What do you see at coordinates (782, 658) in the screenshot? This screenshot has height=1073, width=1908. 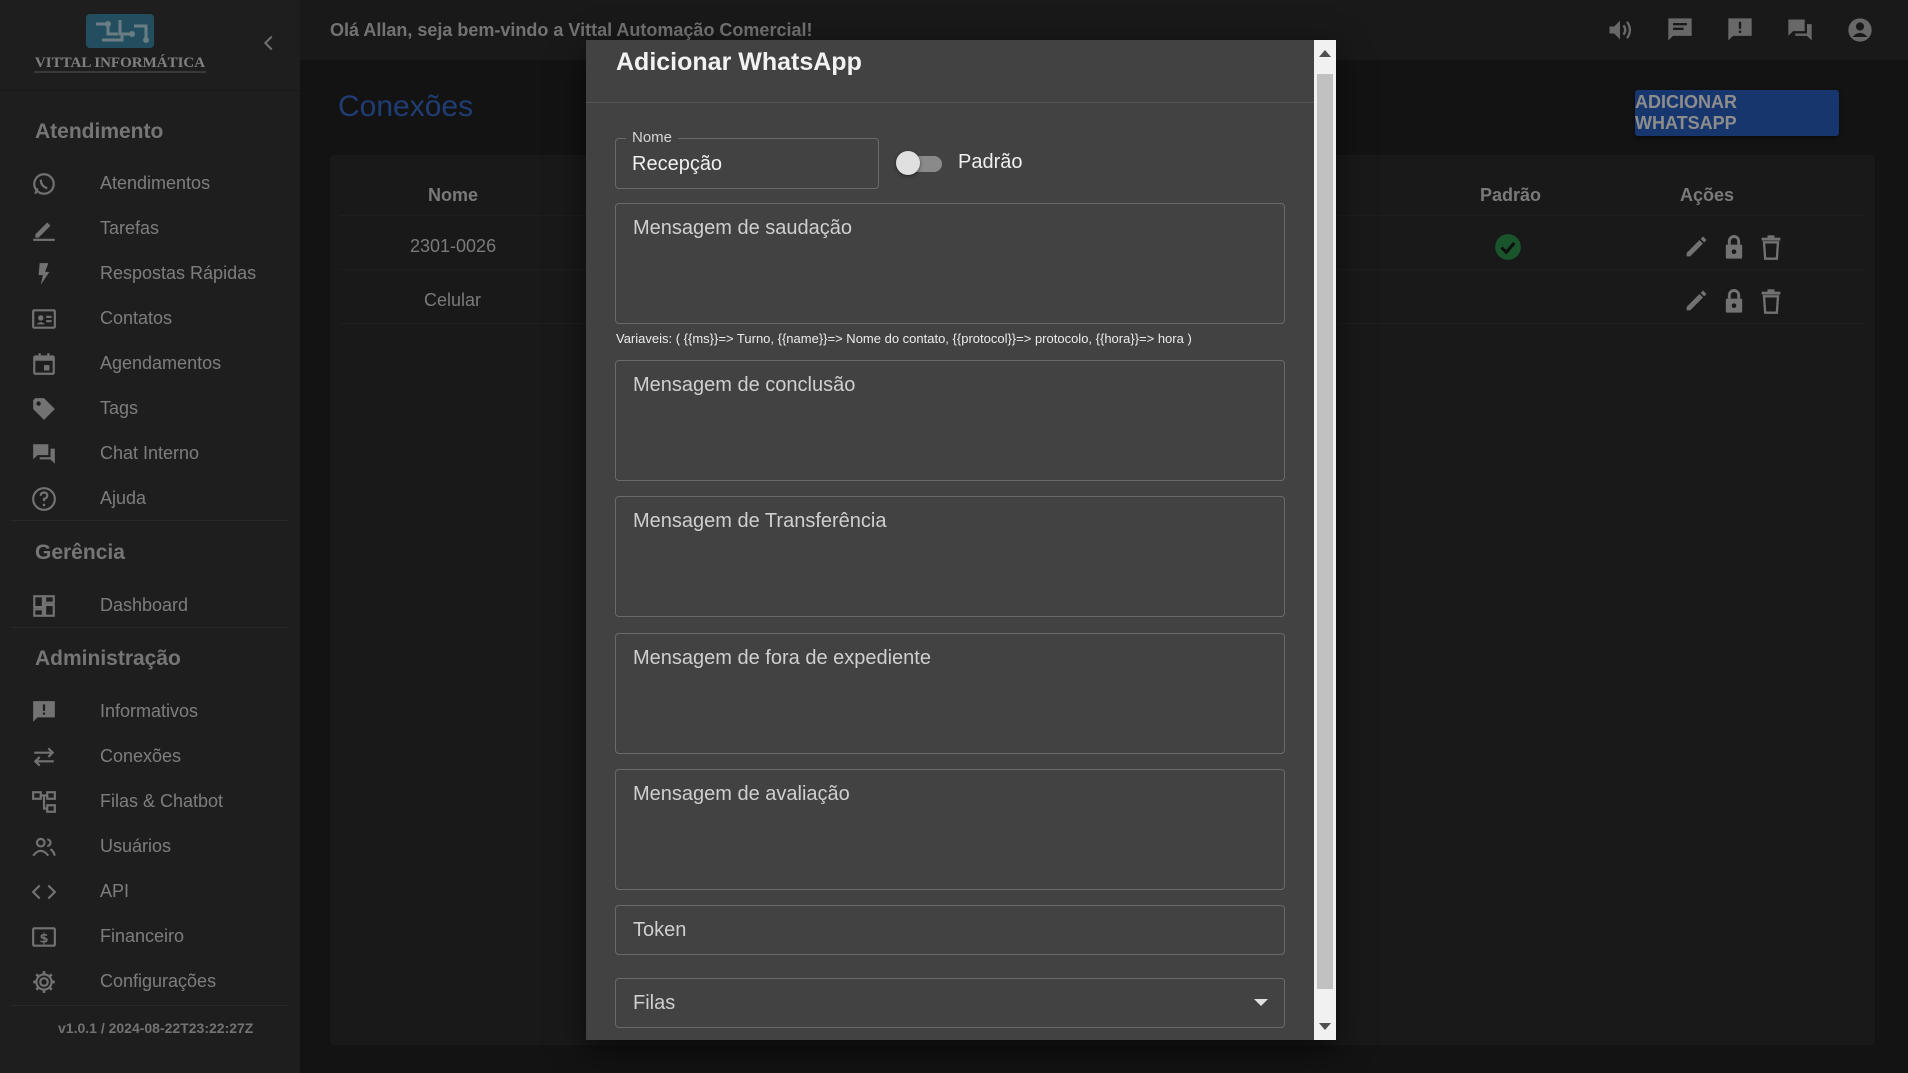 I see `out-of-hours-message-placeholder: Mensagem de fora de expediente` at bounding box center [782, 658].